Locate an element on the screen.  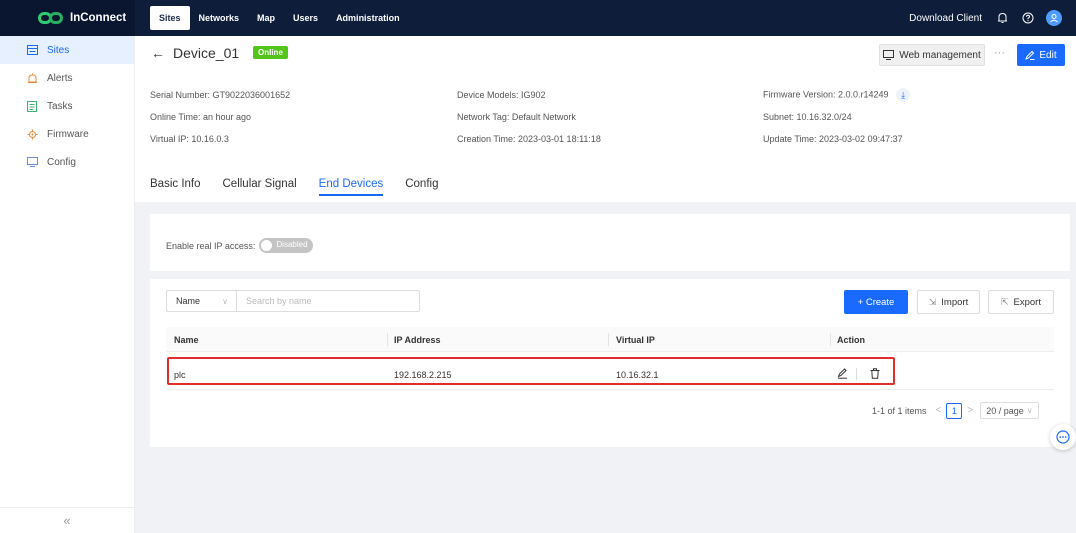
subnet: Subnet: 10.16.32.0/24 is located at coordinates (807, 117).